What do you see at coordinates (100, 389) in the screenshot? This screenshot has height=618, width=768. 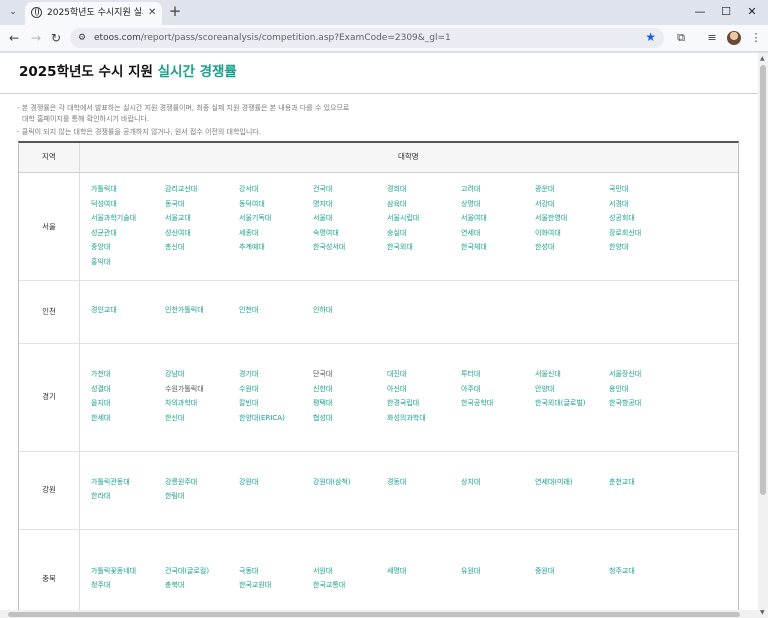 I see `university-link: 성결대` at bounding box center [100, 389].